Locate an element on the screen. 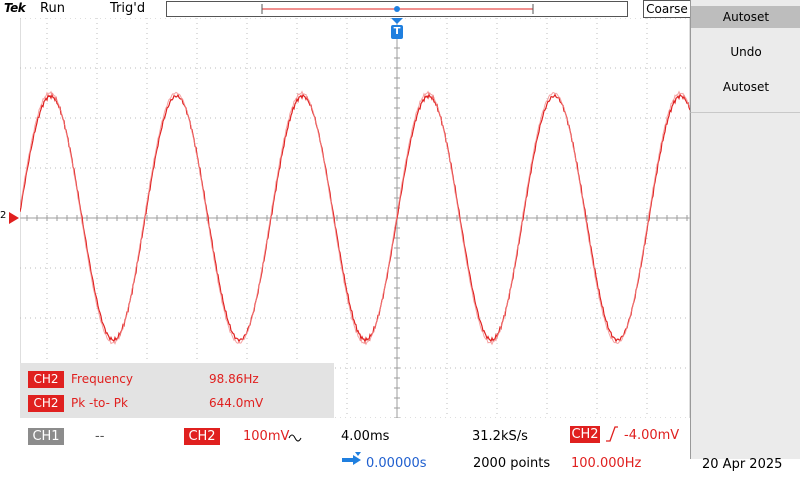  date: 20 Apr 2025 is located at coordinates (742, 464).